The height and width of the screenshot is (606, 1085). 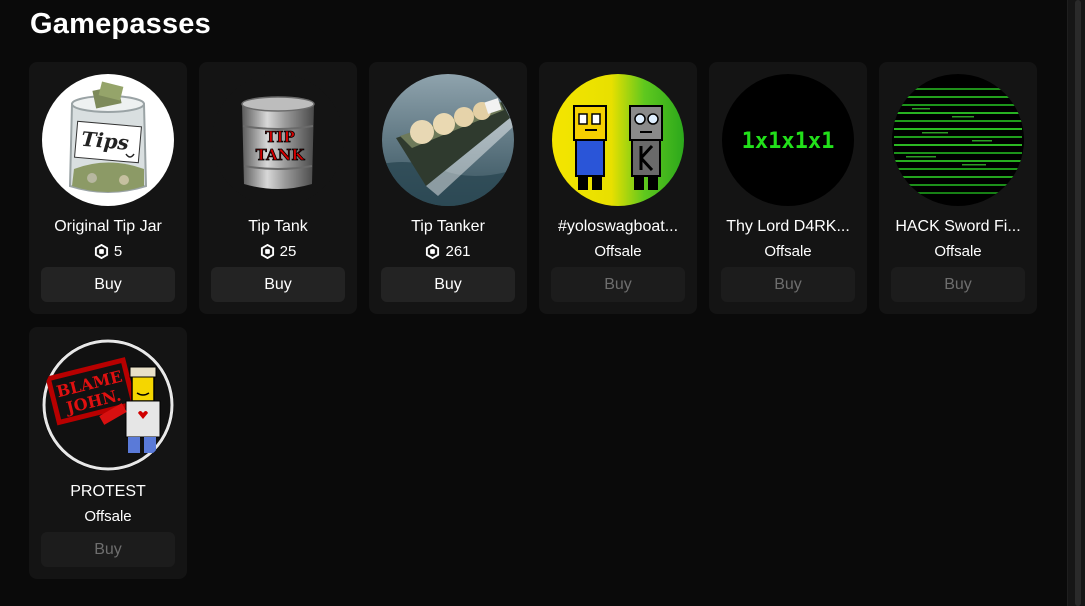 I want to click on gamepass-card: #yoloswagboat... Offsale Buy, so click(x=618, y=188).